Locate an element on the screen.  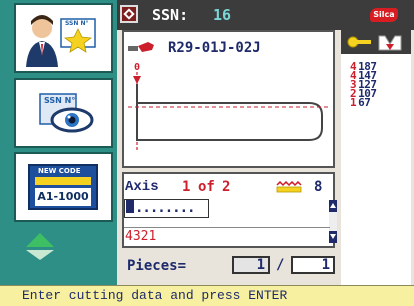
machine-logo-icon is located at coordinates (129, 14).